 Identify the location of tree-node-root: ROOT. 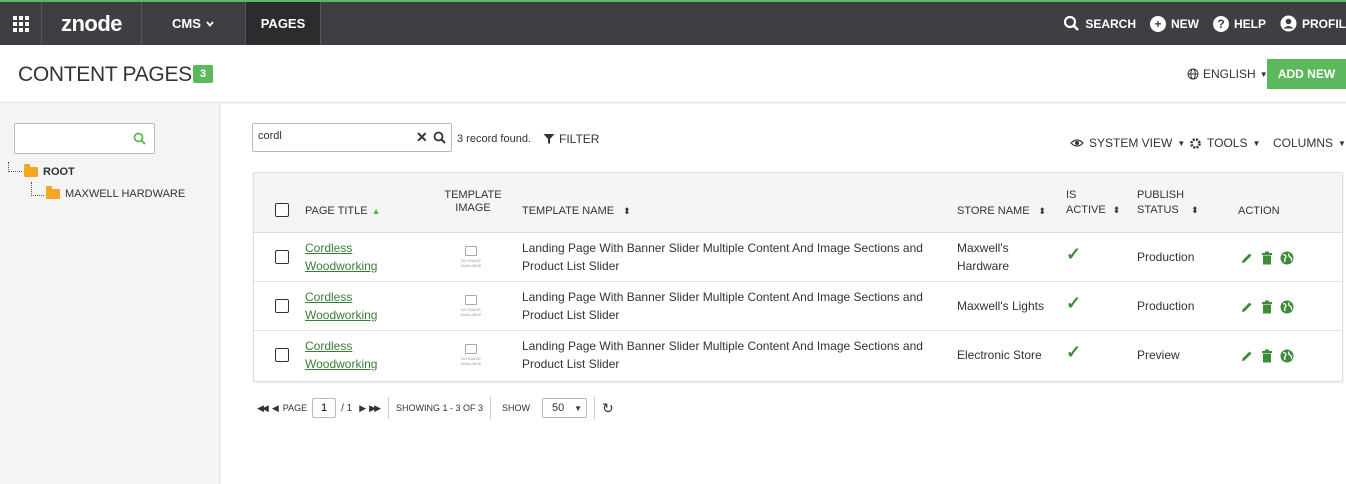
(49, 171).